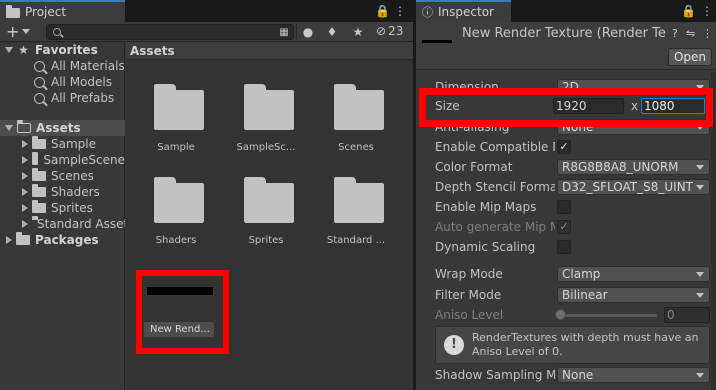 This screenshot has width=716, height=390. I want to click on help-icon: ?, so click(675, 33).